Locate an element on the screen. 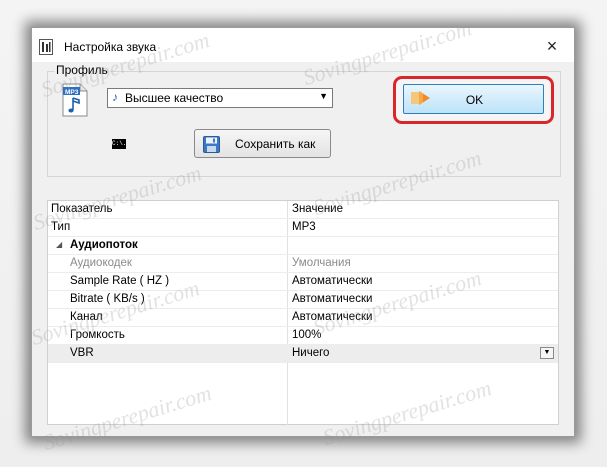 The height and width of the screenshot is (467, 607). table-row: Тип MP3 is located at coordinates (303, 228).